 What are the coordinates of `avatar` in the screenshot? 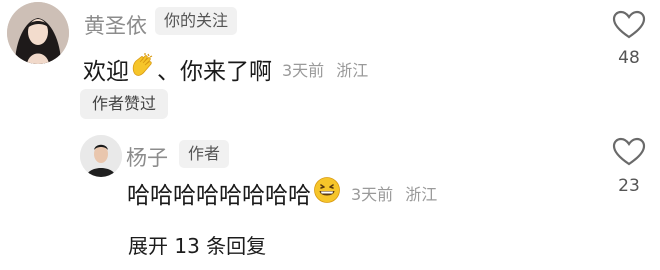 It's located at (38, 33).